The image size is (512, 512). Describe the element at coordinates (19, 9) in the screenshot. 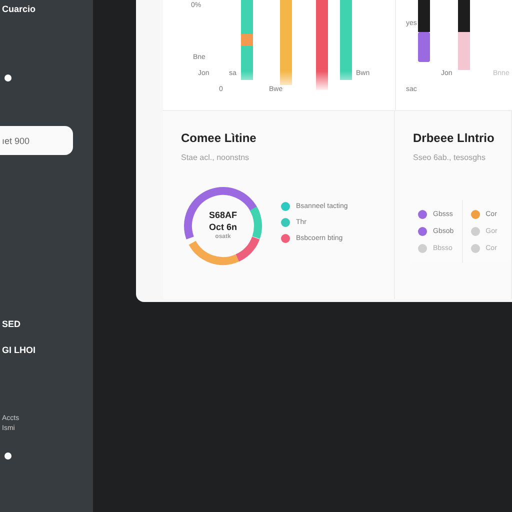

I see `sidebar-title: Cuarcio` at that location.